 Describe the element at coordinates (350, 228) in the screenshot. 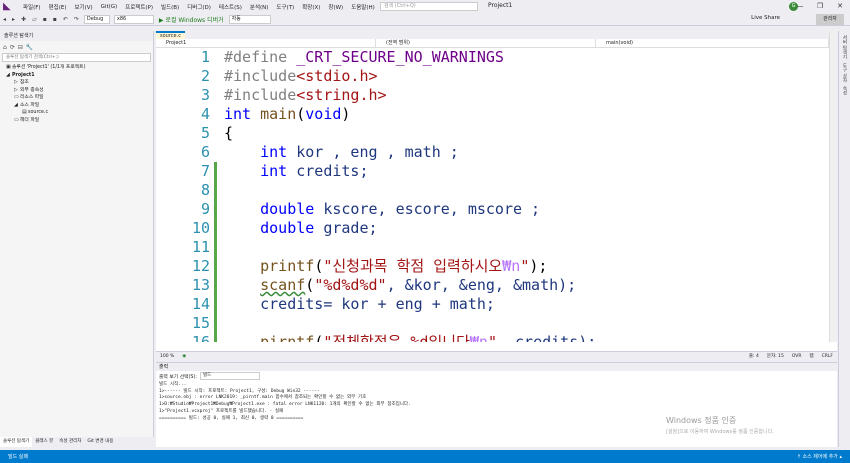

I see `code-token: grade;` at that location.